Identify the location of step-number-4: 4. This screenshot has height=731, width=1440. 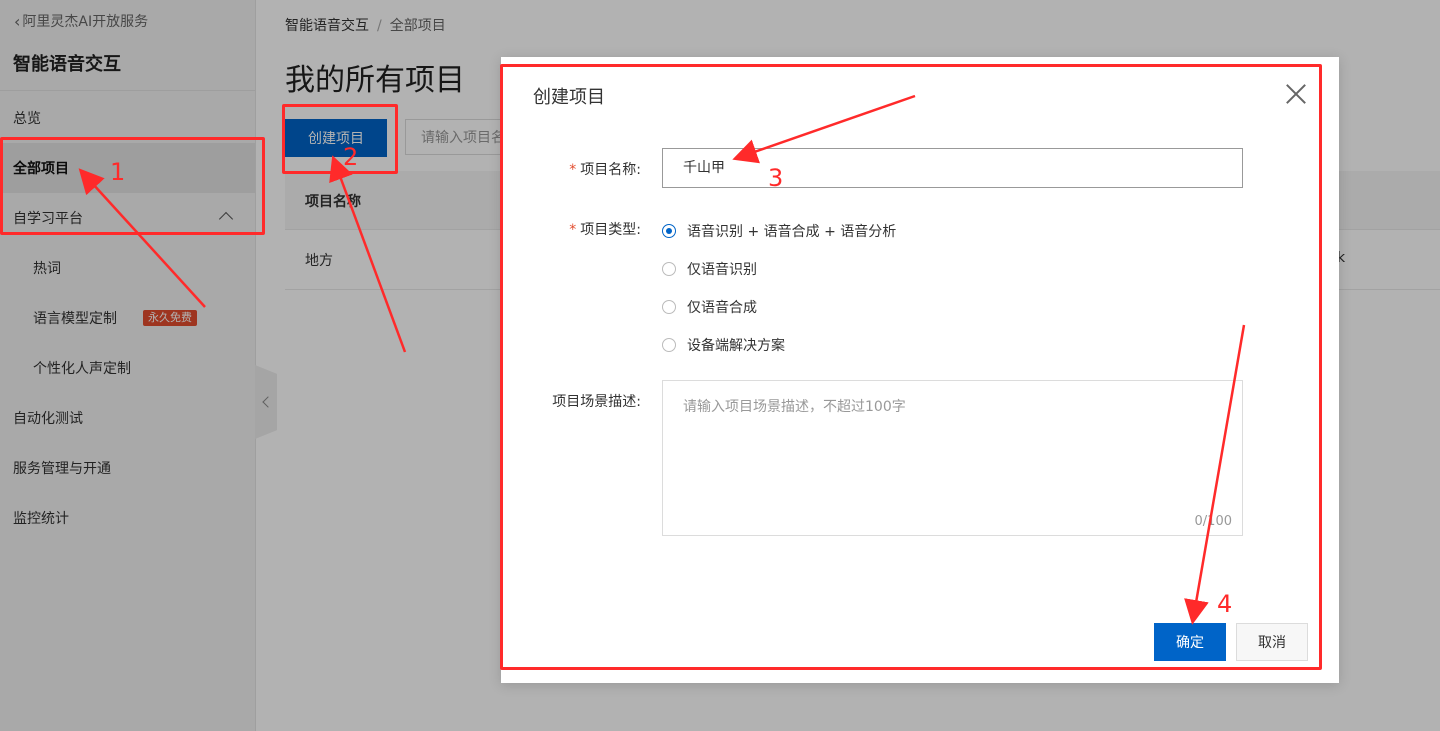
(1225, 604).